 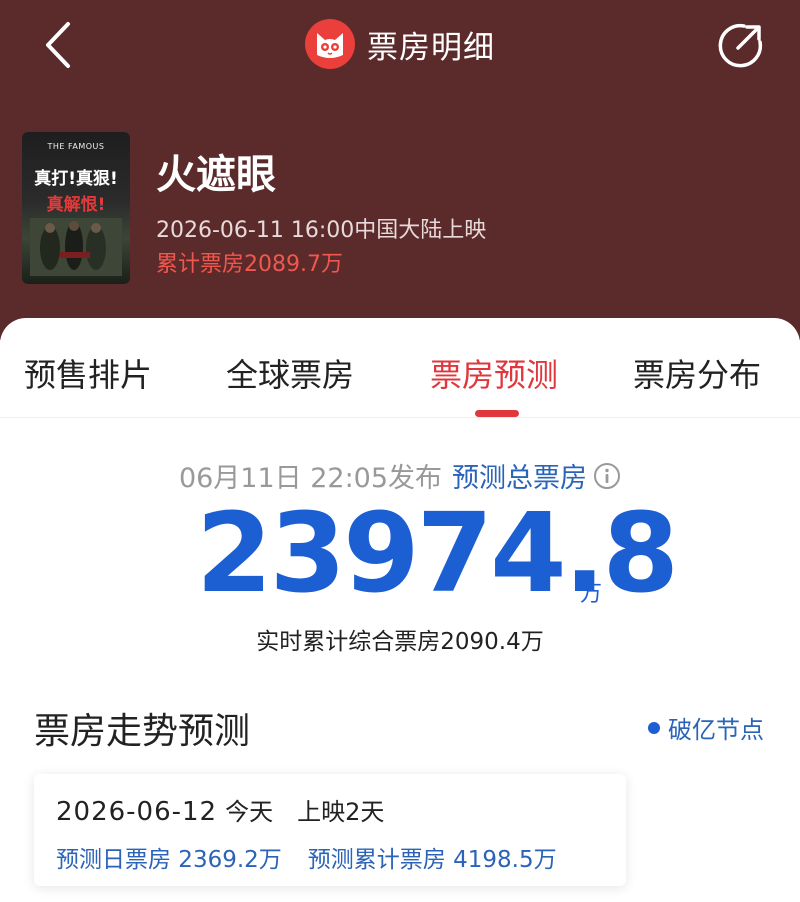 What do you see at coordinates (306, 857) in the screenshot?
I see `card-values-row: 预测日票房 2369.2万 预测累计票房 4198.5万` at bounding box center [306, 857].